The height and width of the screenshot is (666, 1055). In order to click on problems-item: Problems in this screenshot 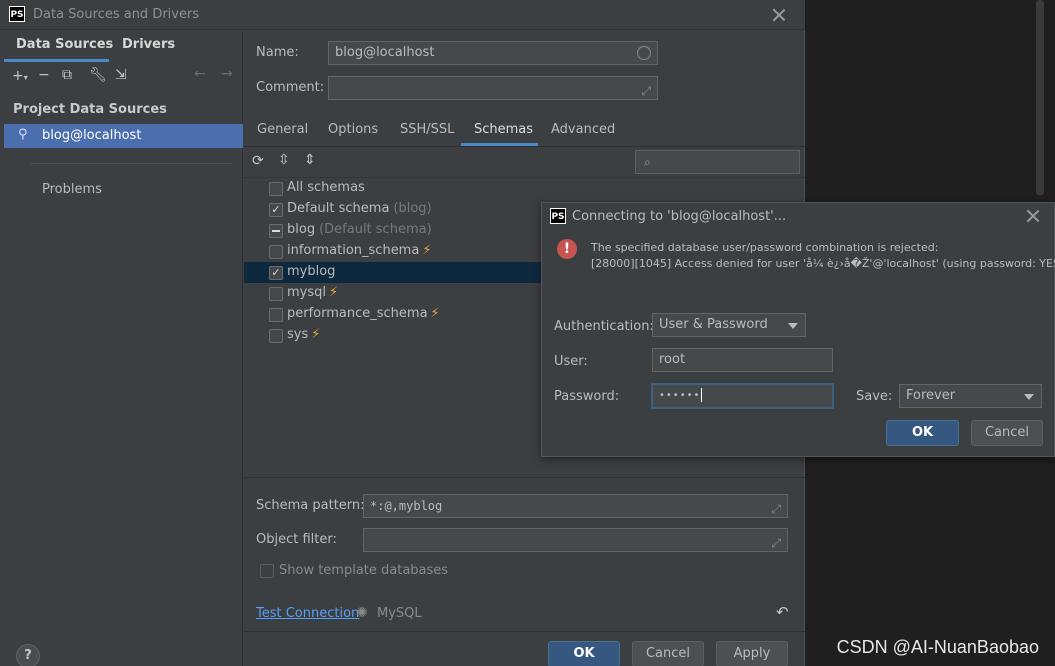, I will do `click(72, 189)`.